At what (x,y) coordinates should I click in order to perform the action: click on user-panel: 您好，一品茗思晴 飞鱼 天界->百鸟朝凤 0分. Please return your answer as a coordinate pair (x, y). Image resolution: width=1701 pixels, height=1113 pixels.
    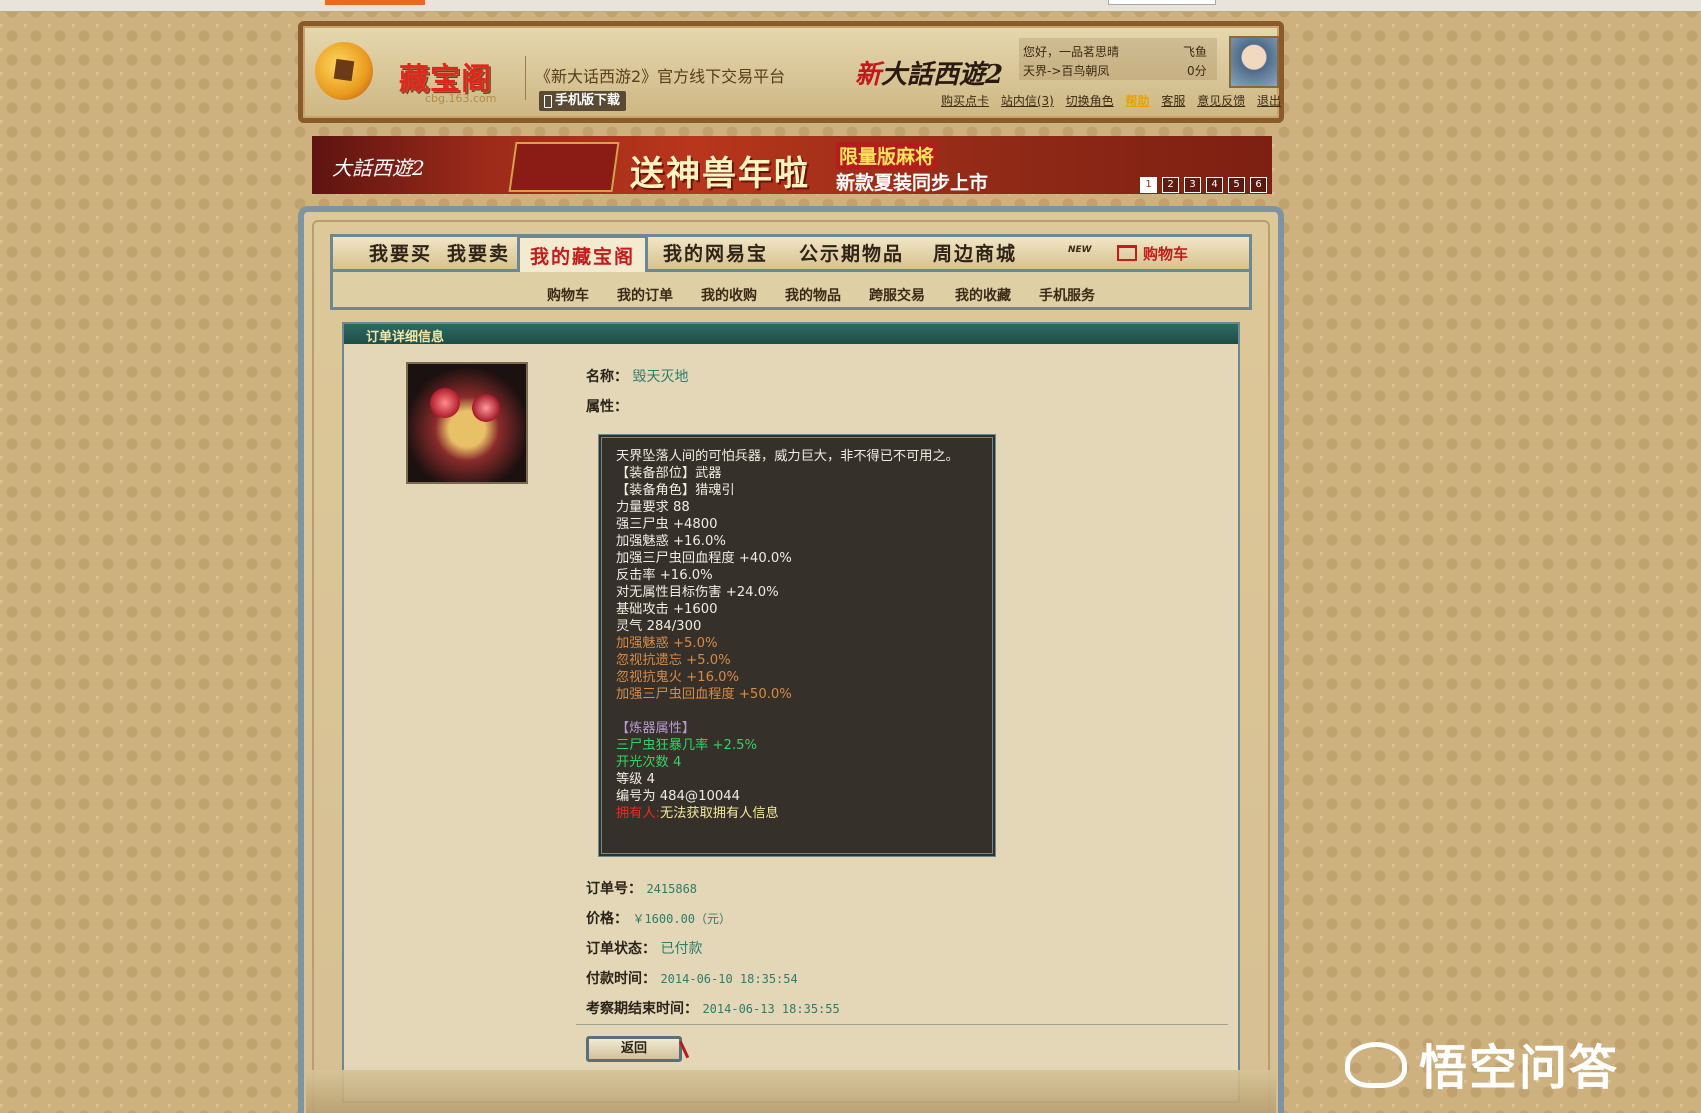
    Looking at the image, I should click on (1118, 59).